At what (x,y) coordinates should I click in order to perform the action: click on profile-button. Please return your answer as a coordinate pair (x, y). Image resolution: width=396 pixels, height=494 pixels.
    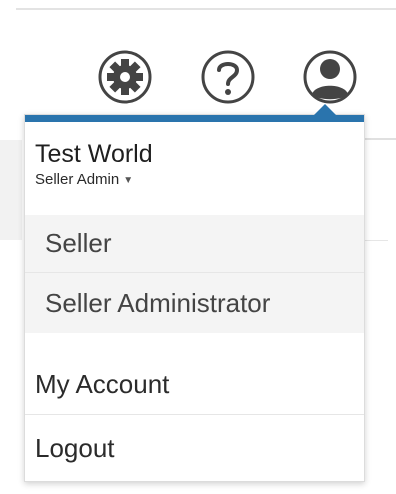
    Looking at the image, I should click on (330, 77).